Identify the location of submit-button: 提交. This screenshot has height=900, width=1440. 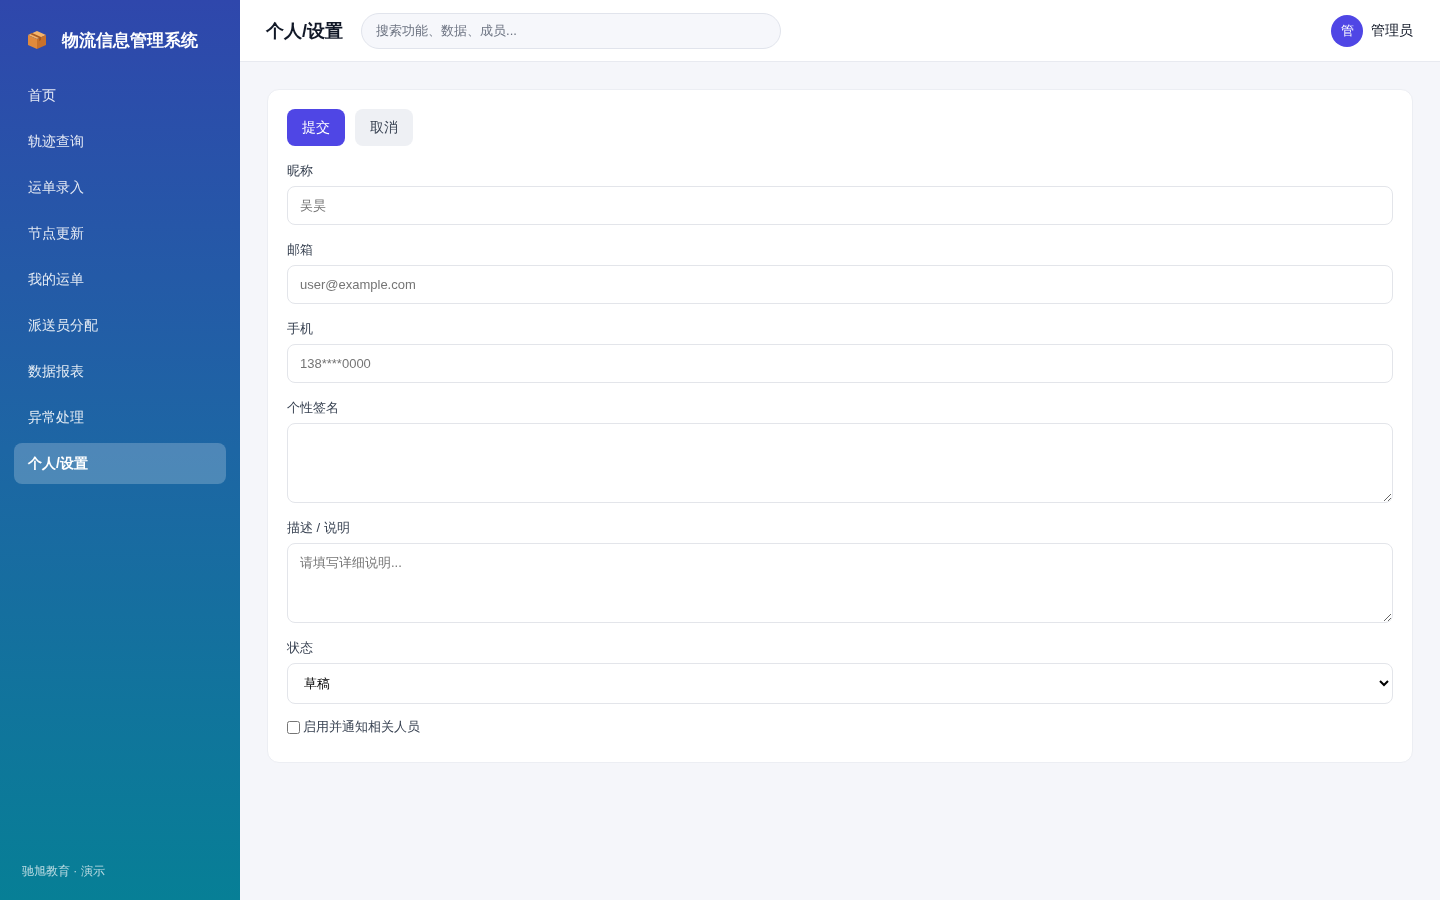
(316, 127).